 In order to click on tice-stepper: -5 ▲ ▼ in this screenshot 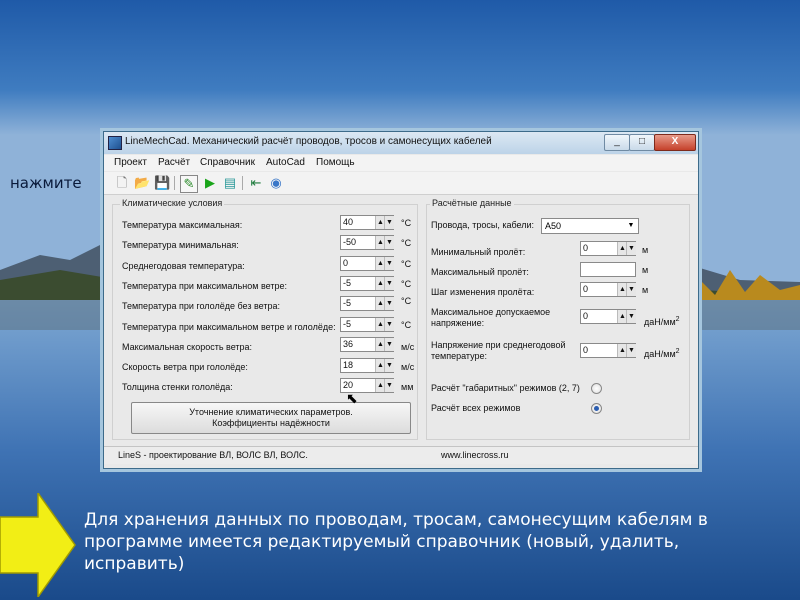, I will do `click(367, 303)`.